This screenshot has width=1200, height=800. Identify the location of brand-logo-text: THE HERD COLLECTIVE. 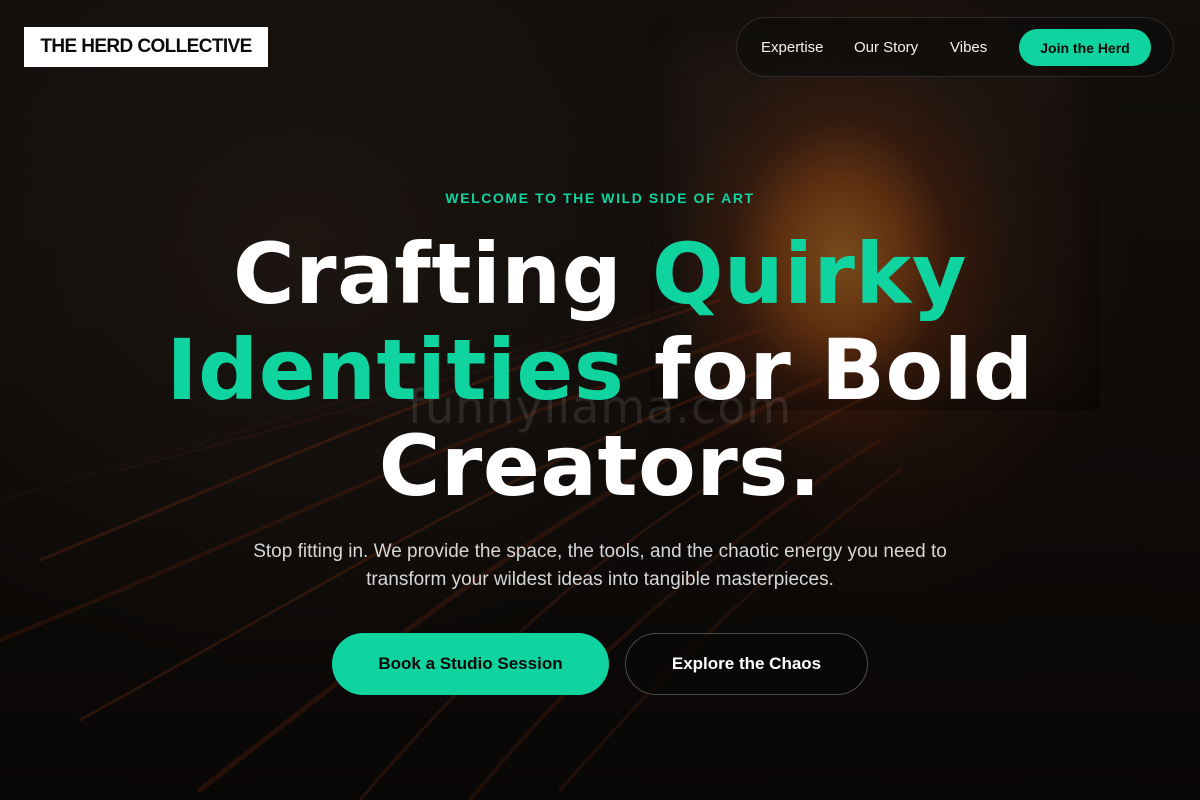
(146, 46).